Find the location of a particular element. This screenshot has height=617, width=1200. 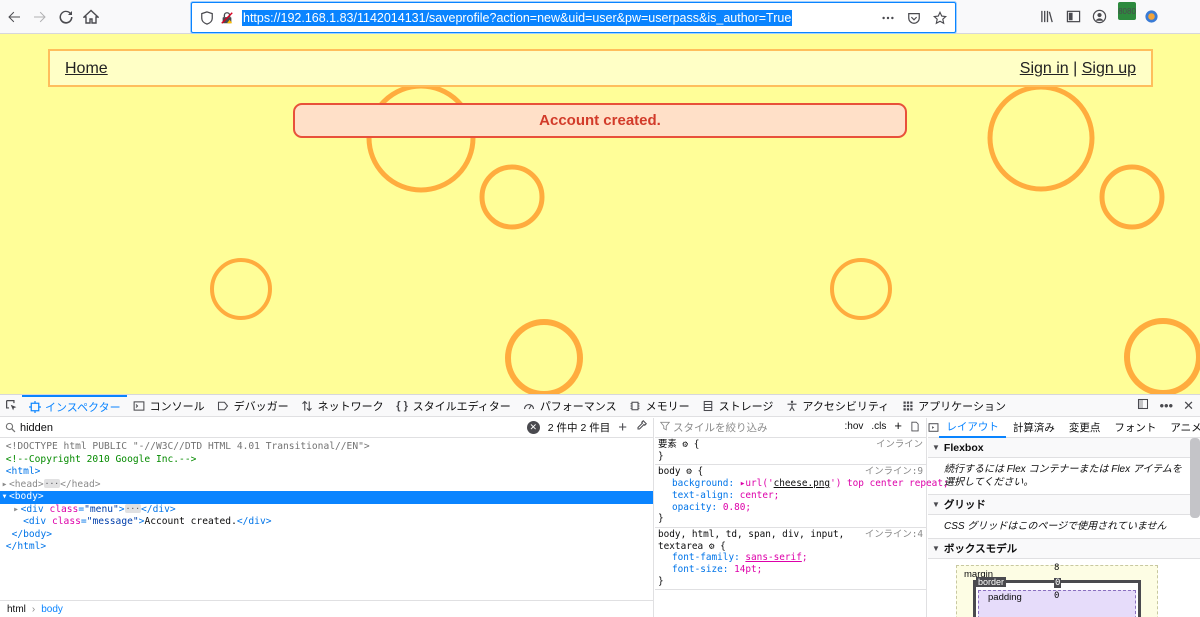

home-button is located at coordinates (91, 17).